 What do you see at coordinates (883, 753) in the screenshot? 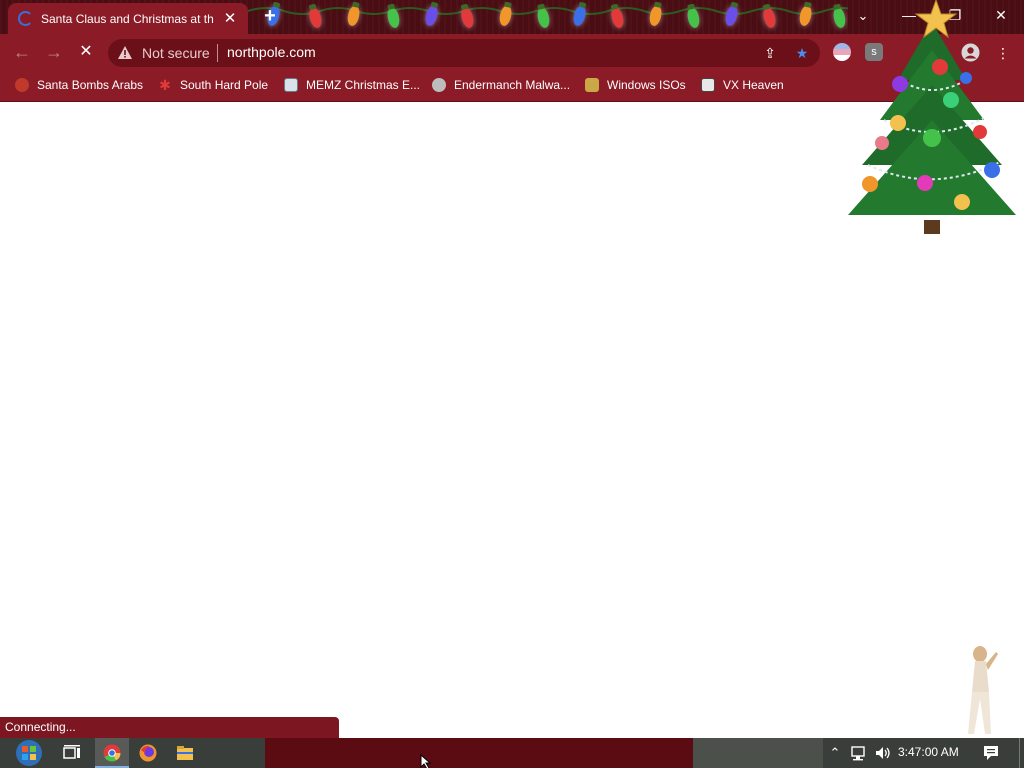
I see `volume-icon` at bounding box center [883, 753].